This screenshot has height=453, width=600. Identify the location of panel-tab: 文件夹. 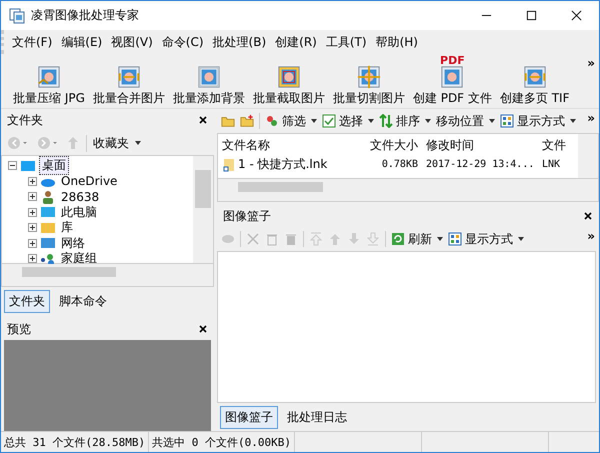
(27, 301).